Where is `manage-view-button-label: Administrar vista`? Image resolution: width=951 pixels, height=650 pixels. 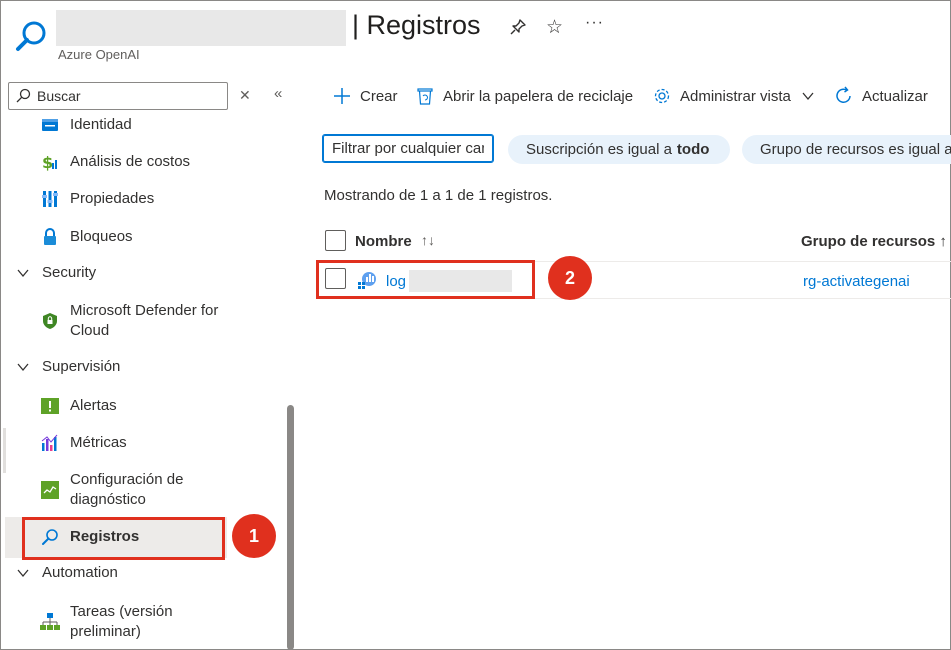 manage-view-button-label: Administrar vista is located at coordinates (735, 96).